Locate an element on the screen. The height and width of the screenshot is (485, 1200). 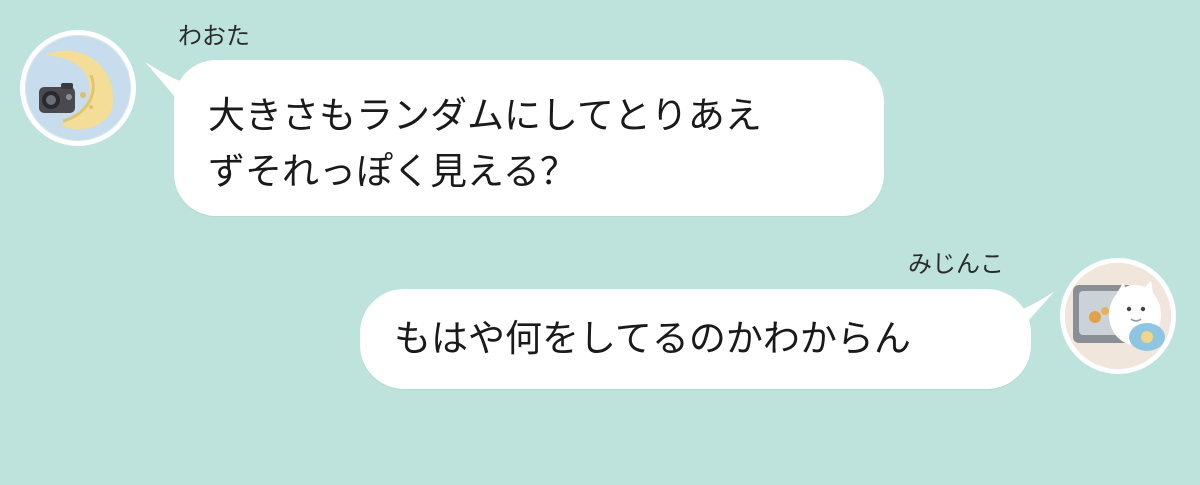
sender-name: みじんこ is located at coordinates (956, 264).